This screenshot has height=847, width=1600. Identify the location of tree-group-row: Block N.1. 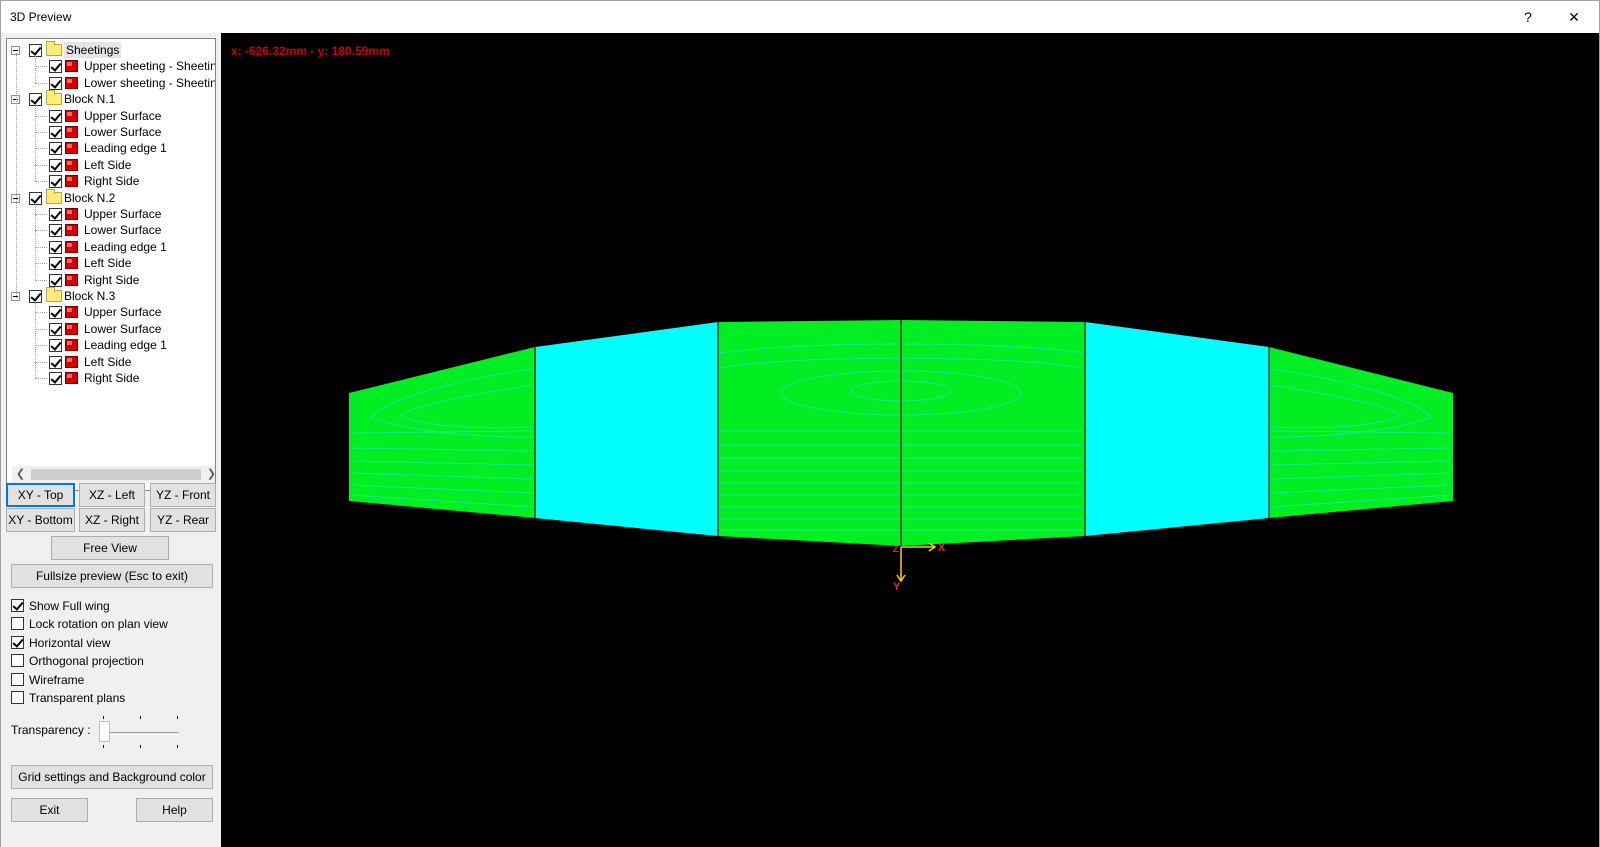
(111, 98).